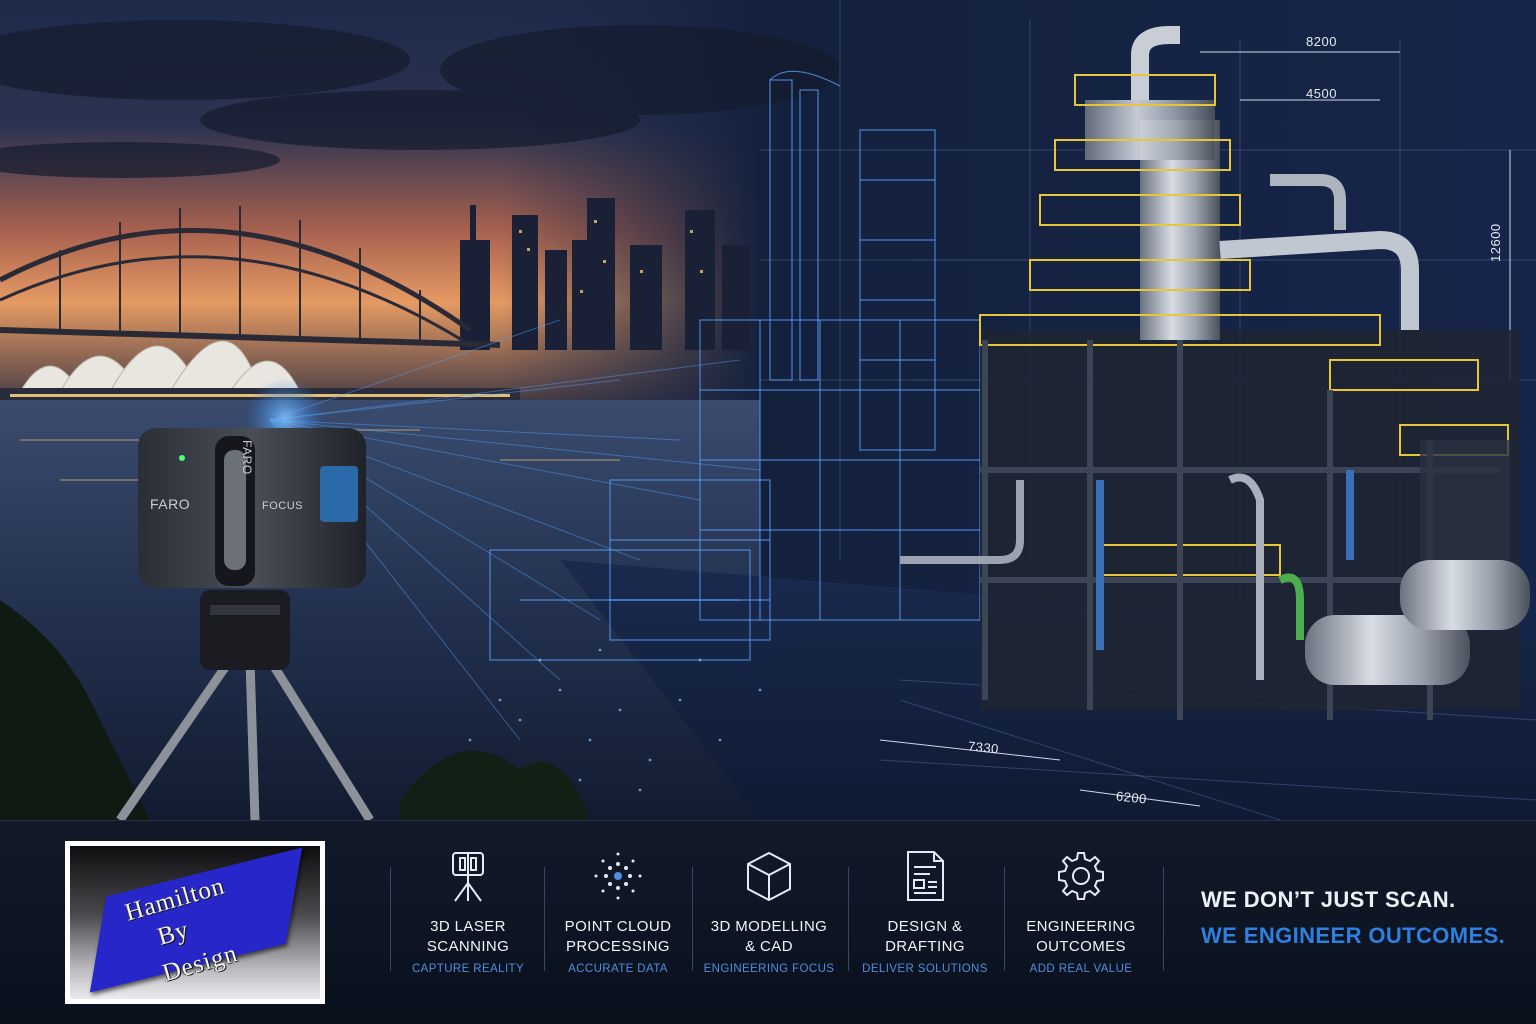 The width and height of the screenshot is (1536, 1024). I want to click on document-icon, so click(925, 876).